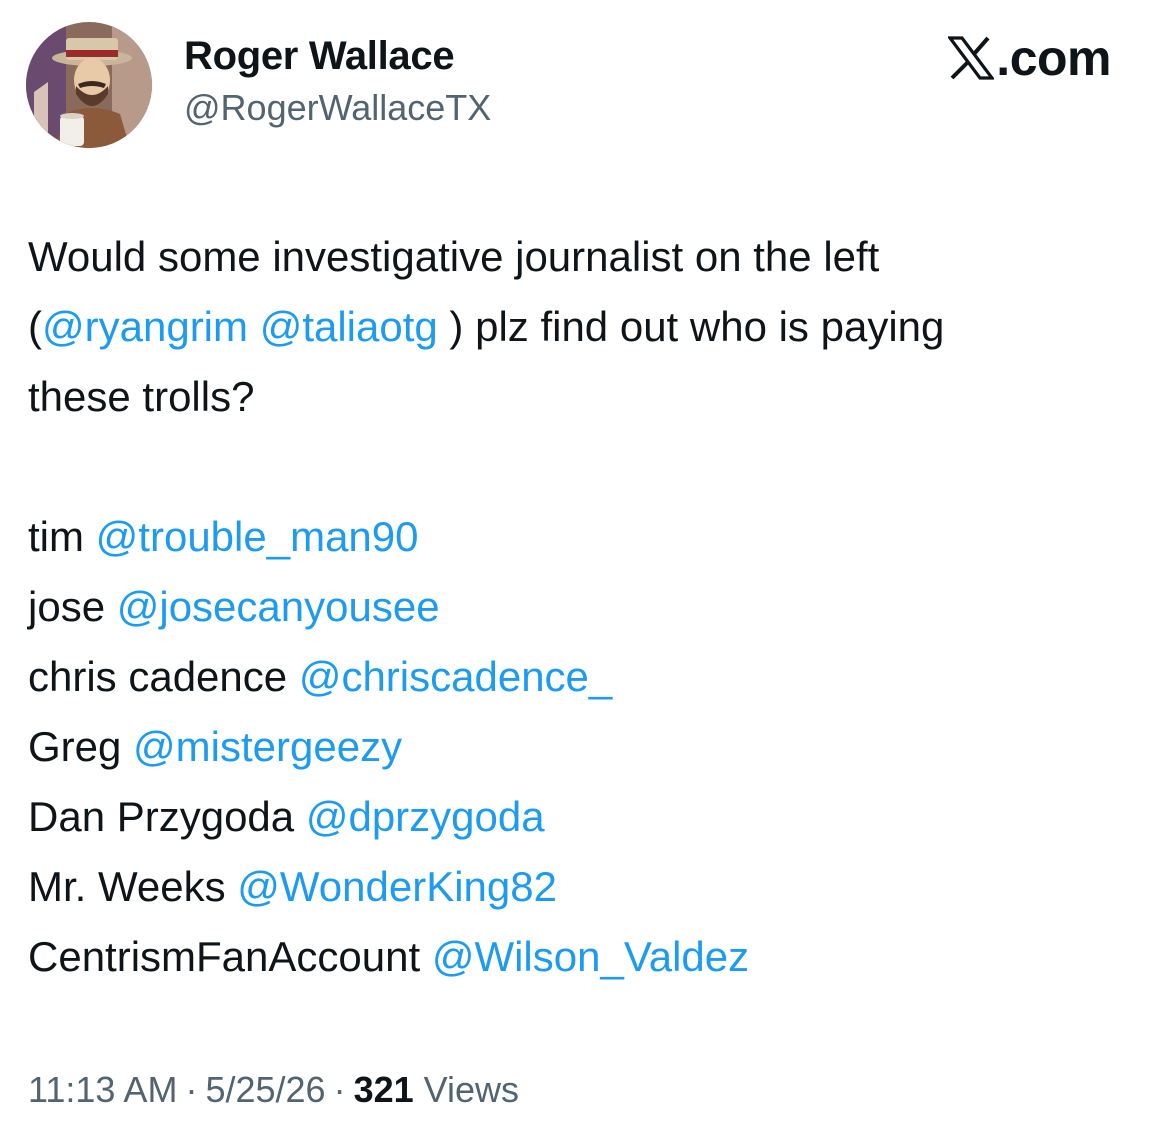 The image size is (1169, 1129). What do you see at coordinates (35, 326) in the screenshot?
I see `open-paren: (` at bounding box center [35, 326].